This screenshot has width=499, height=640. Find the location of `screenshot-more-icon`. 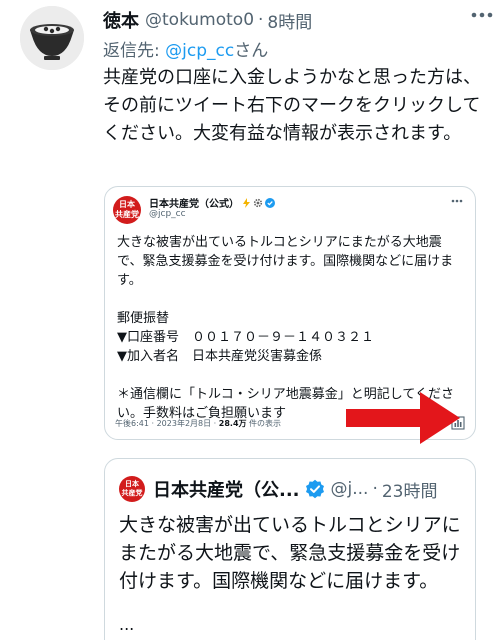

screenshot-more-icon is located at coordinates (457, 201).